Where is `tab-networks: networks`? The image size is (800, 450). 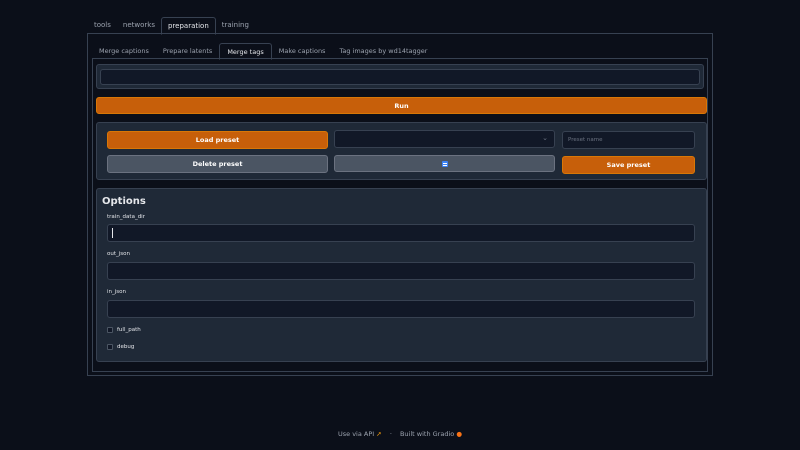
tab-networks: networks is located at coordinates (139, 25).